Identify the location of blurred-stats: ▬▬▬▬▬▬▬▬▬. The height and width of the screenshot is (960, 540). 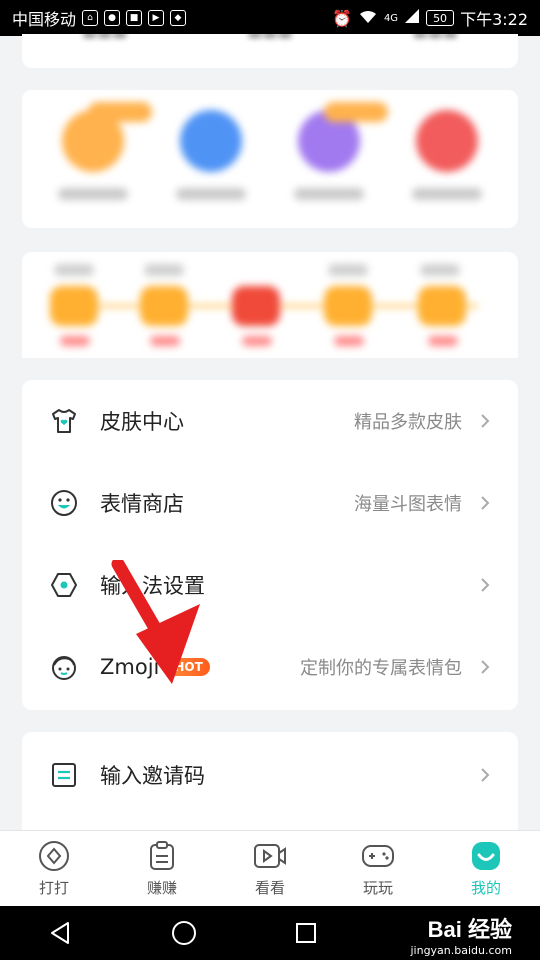
(270, 38).